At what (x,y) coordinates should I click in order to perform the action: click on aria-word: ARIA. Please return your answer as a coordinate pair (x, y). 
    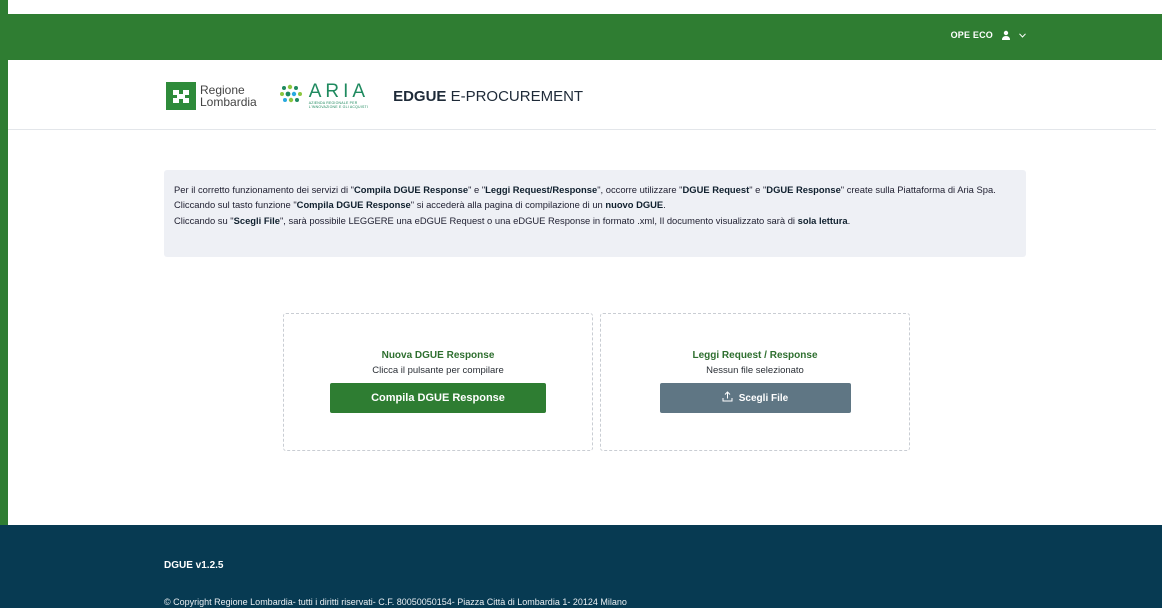
    Looking at the image, I should click on (339, 91).